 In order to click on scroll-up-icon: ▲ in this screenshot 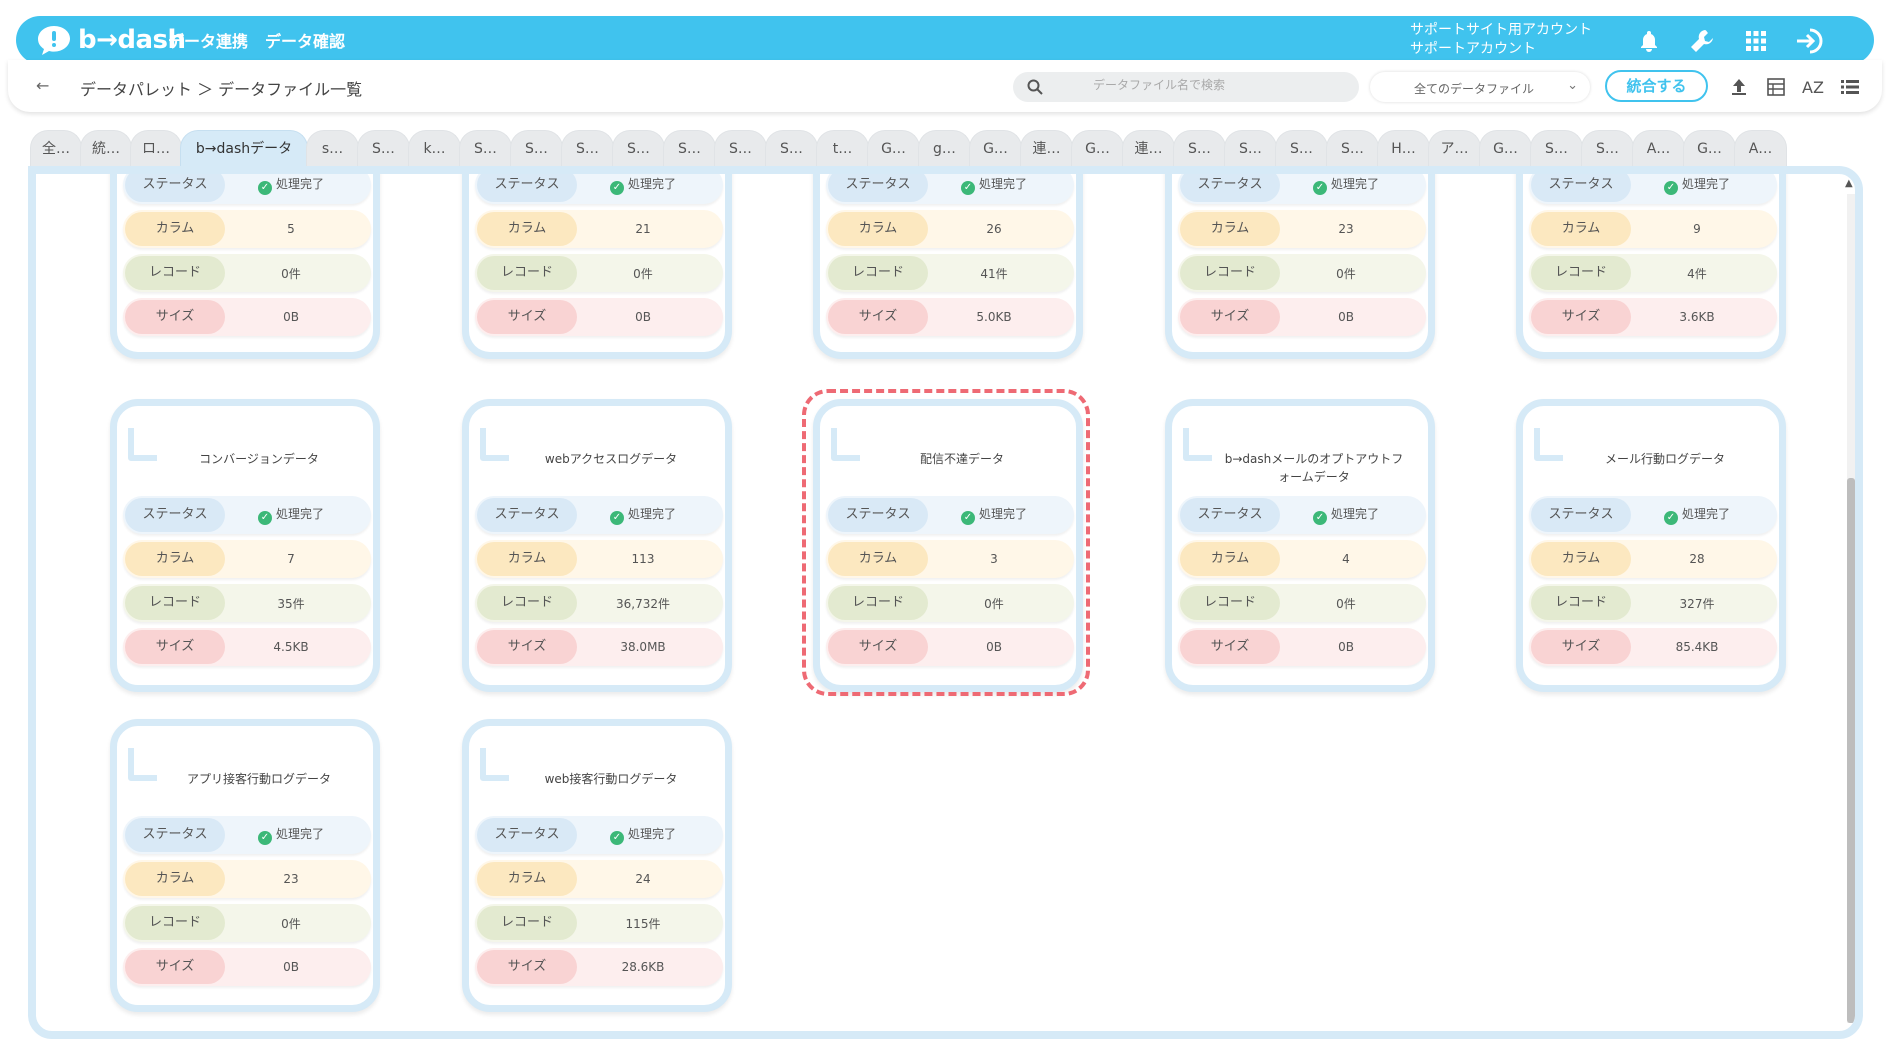, I will do `click(1849, 183)`.